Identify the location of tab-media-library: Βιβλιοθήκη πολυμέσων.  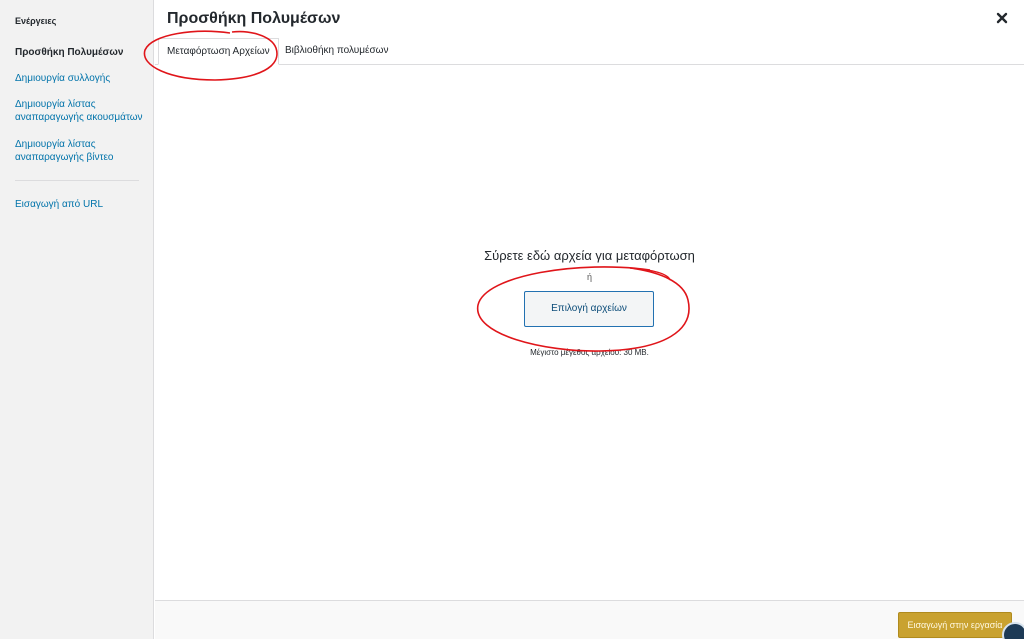
(336, 51).